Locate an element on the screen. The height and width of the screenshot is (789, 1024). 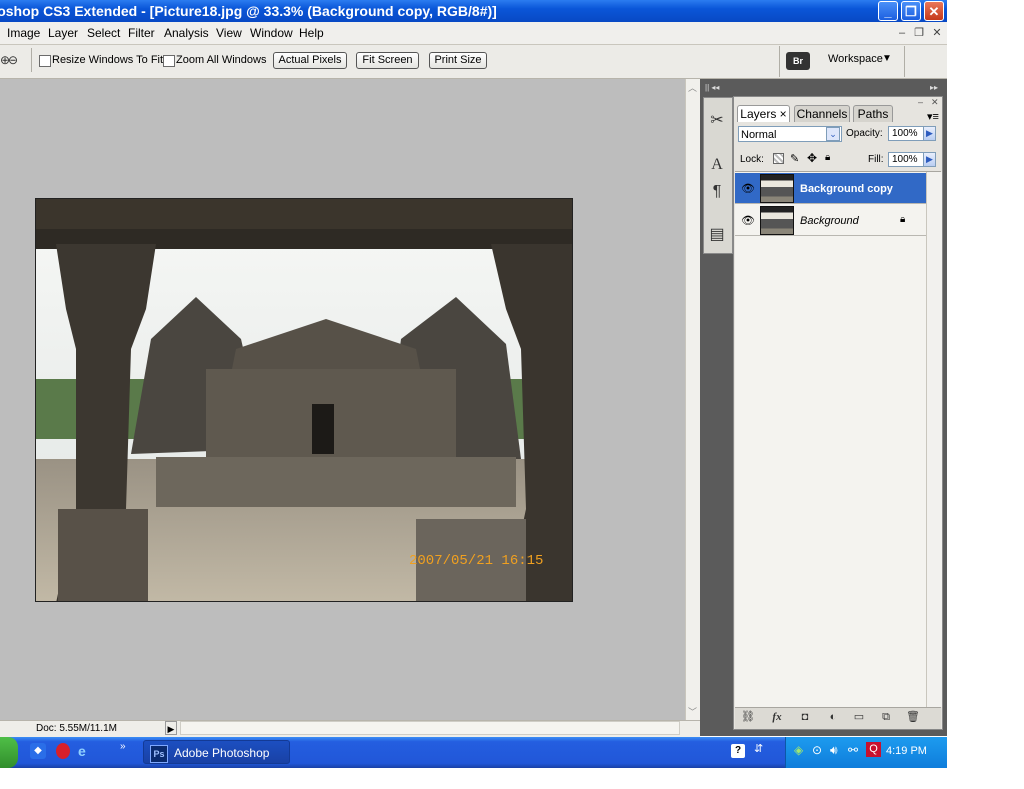
new-layer-icon: ⧉ is located at coordinates (886, 717).